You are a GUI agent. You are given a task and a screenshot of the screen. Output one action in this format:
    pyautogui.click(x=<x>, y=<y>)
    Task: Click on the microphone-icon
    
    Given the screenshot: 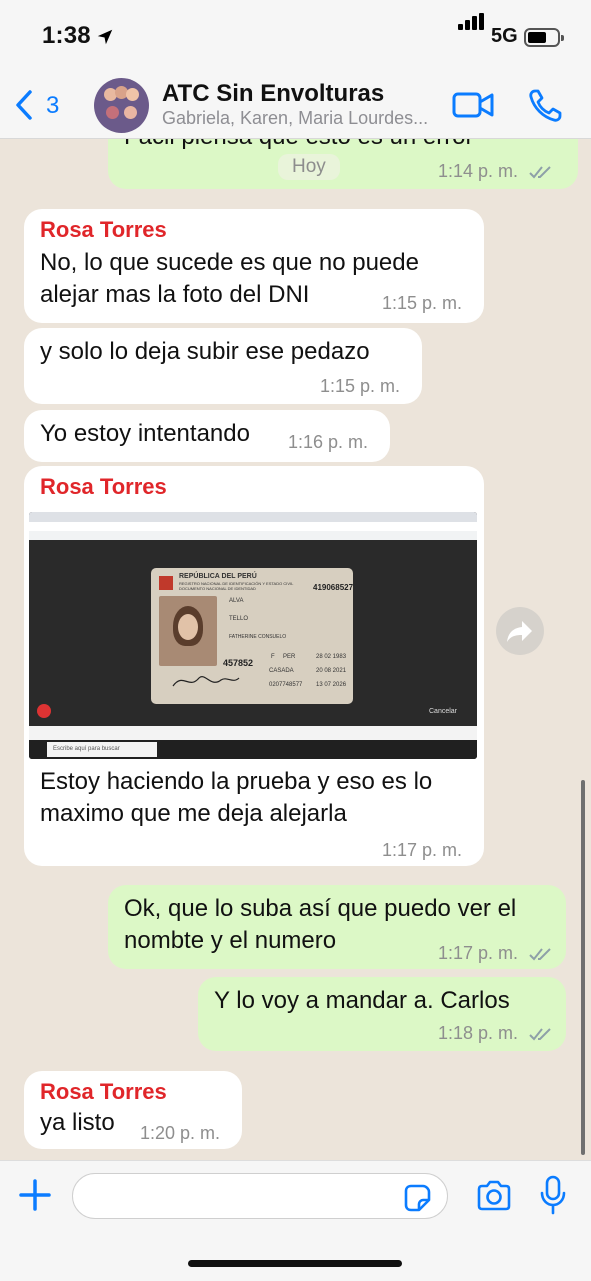 What is the action you would take?
    pyautogui.click(x=553, y=1195)
    